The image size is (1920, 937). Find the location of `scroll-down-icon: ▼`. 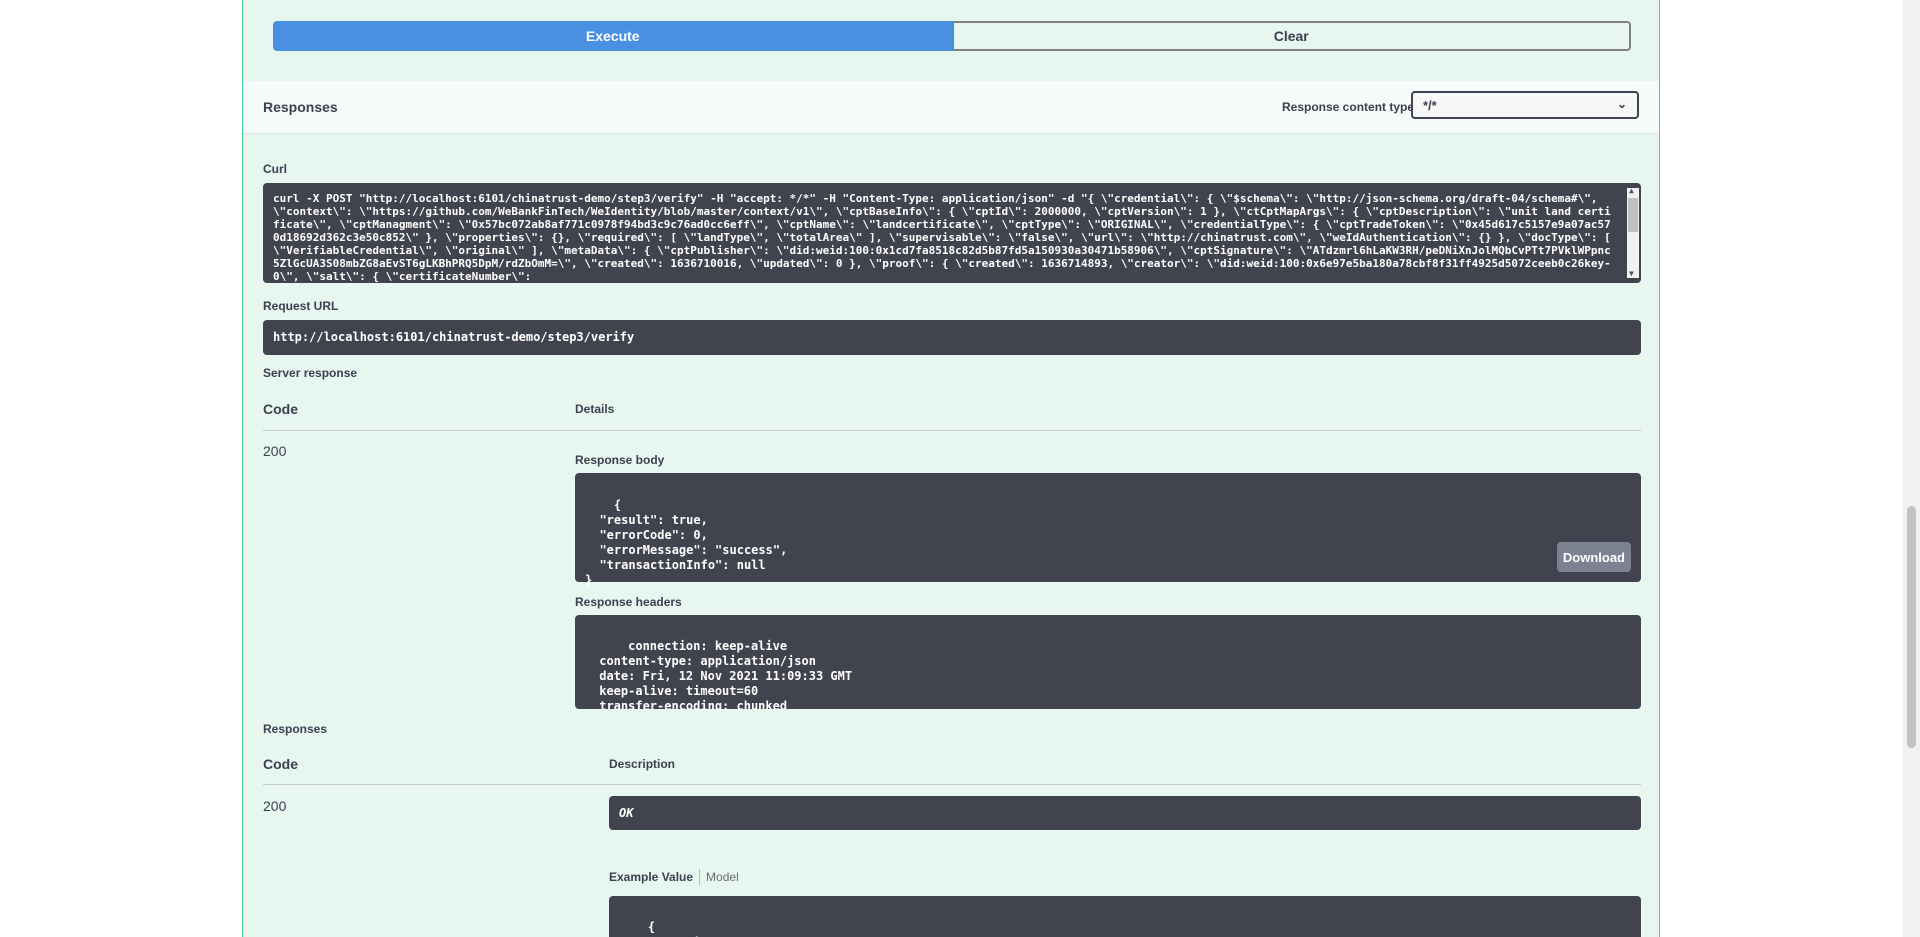

scroll-down-icon: ▼ is located at coordinates (1631, 273).